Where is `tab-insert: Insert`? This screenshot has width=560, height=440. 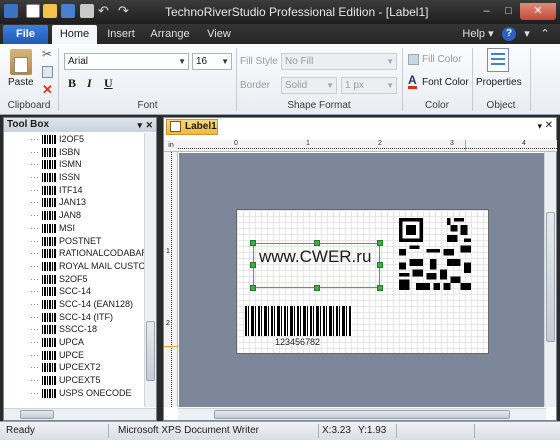 tab-insert: Insert is located at coordinates (121, 34).